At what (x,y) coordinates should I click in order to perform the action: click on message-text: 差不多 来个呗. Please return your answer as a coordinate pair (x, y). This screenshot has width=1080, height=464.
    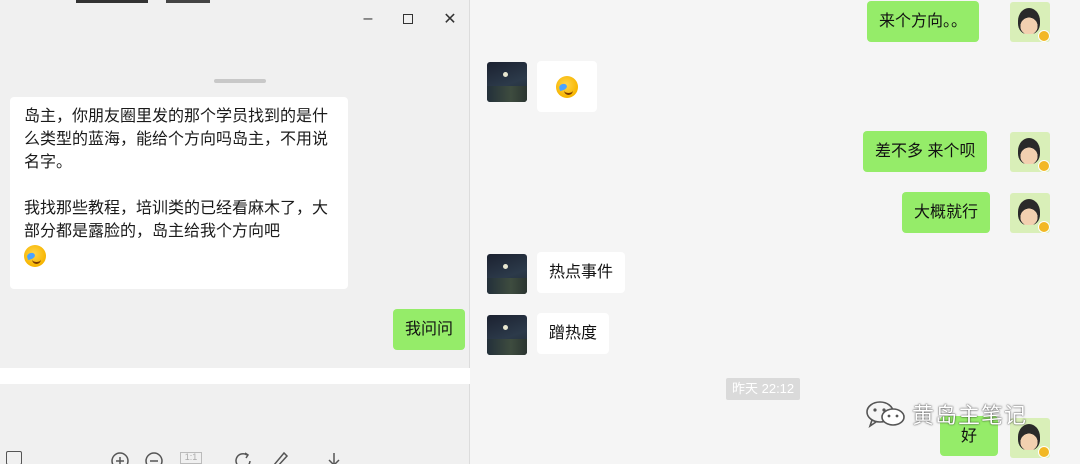
    Looking at the image, I should click on (925, 151).